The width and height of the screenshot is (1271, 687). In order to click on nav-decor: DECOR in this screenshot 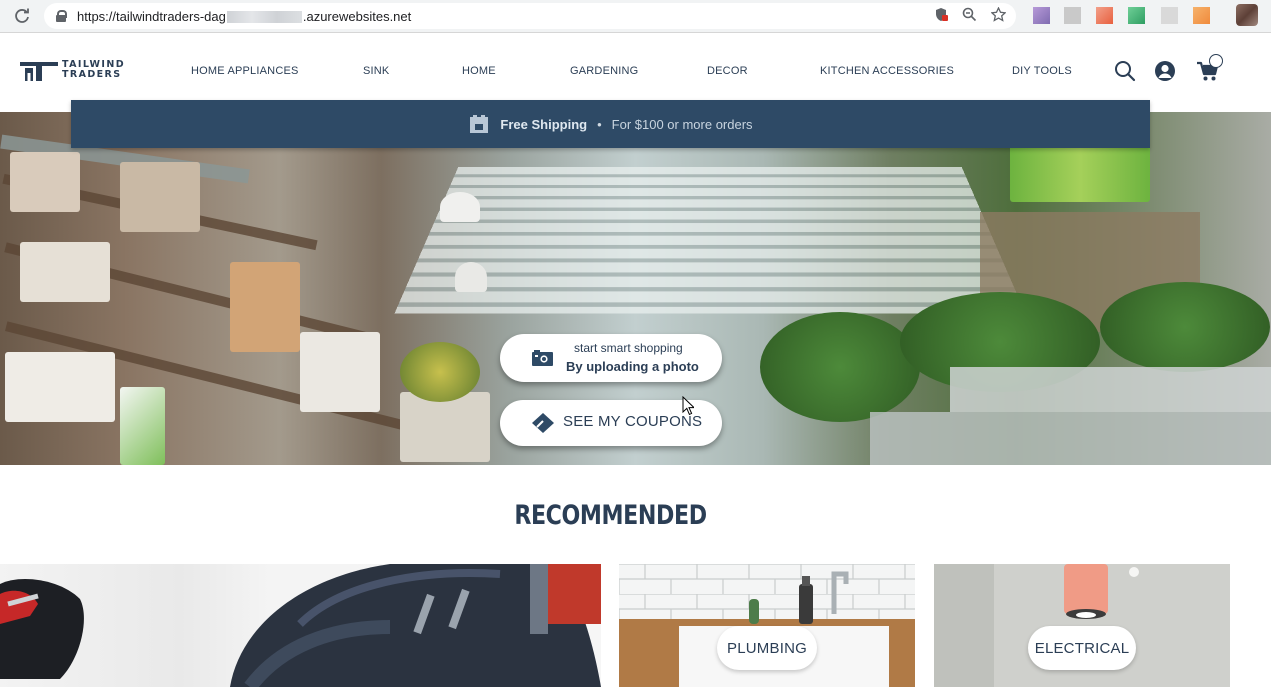, I will do `click(727, 71)`.